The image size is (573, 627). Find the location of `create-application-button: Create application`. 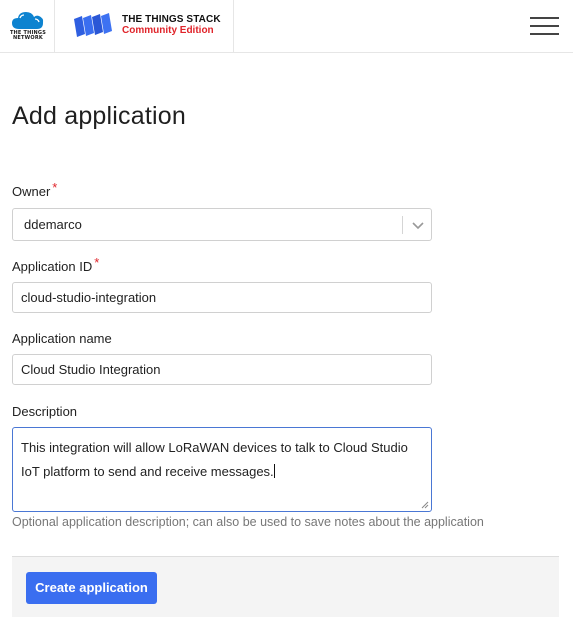

create-application-button: Create application is located at coordinates (91, 588).